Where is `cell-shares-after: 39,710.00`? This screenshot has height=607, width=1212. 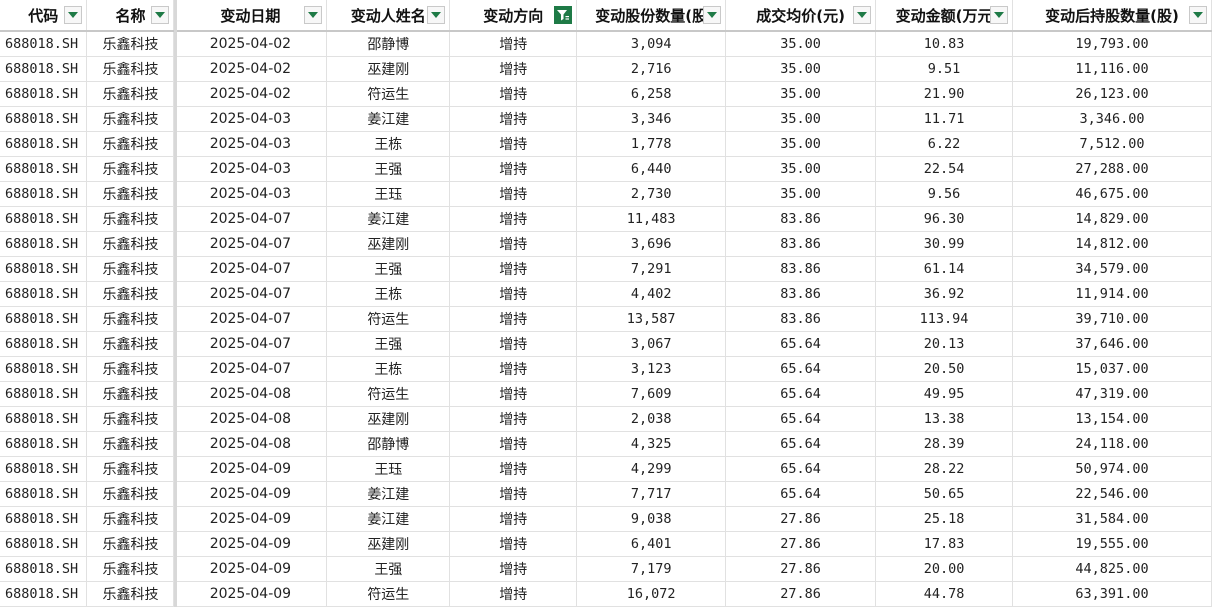 cell-shares-after: 39,710.00 is located at coordinates (1112, 319).